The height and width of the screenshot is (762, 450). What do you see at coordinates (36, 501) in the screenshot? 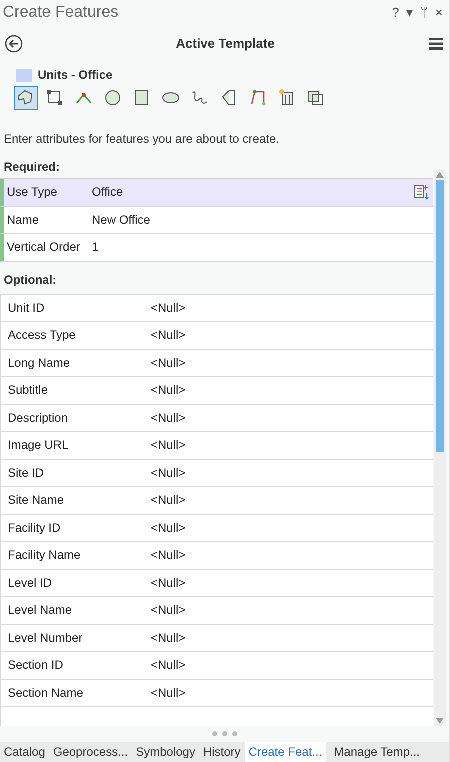
I see `attribute-name: Site Name` at bounding box center [36, 501].